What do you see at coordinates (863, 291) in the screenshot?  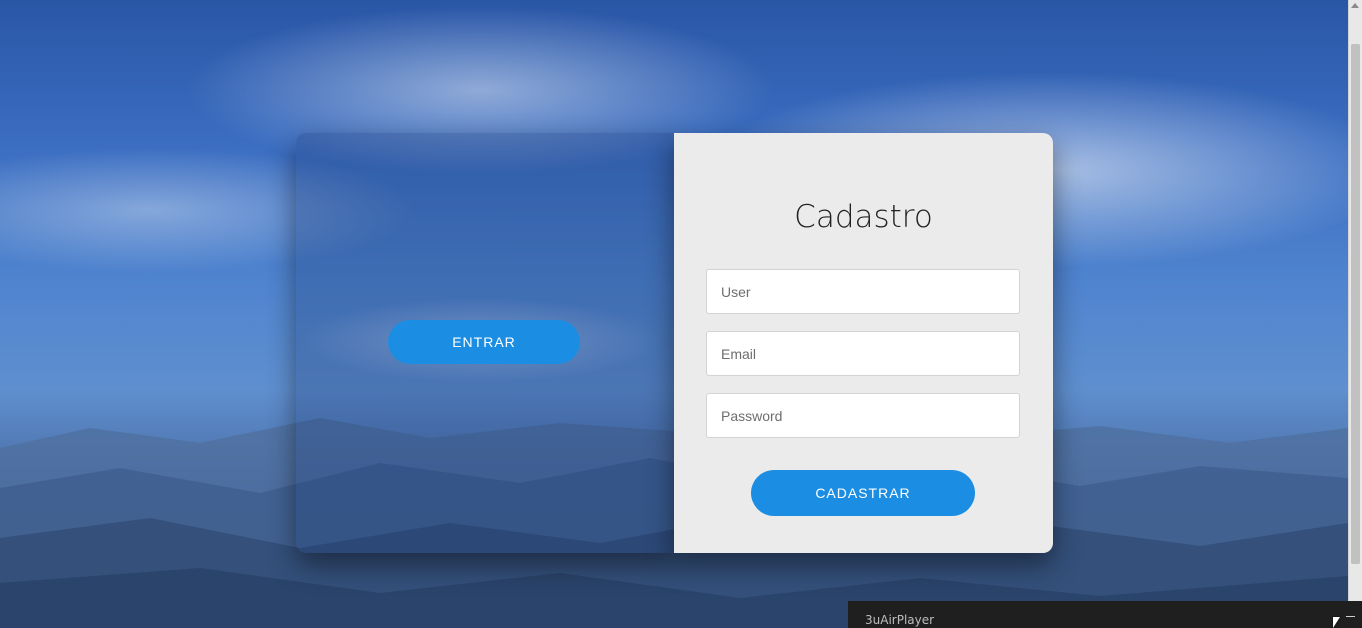 I see `user-input` at bounding box center [863, 291].